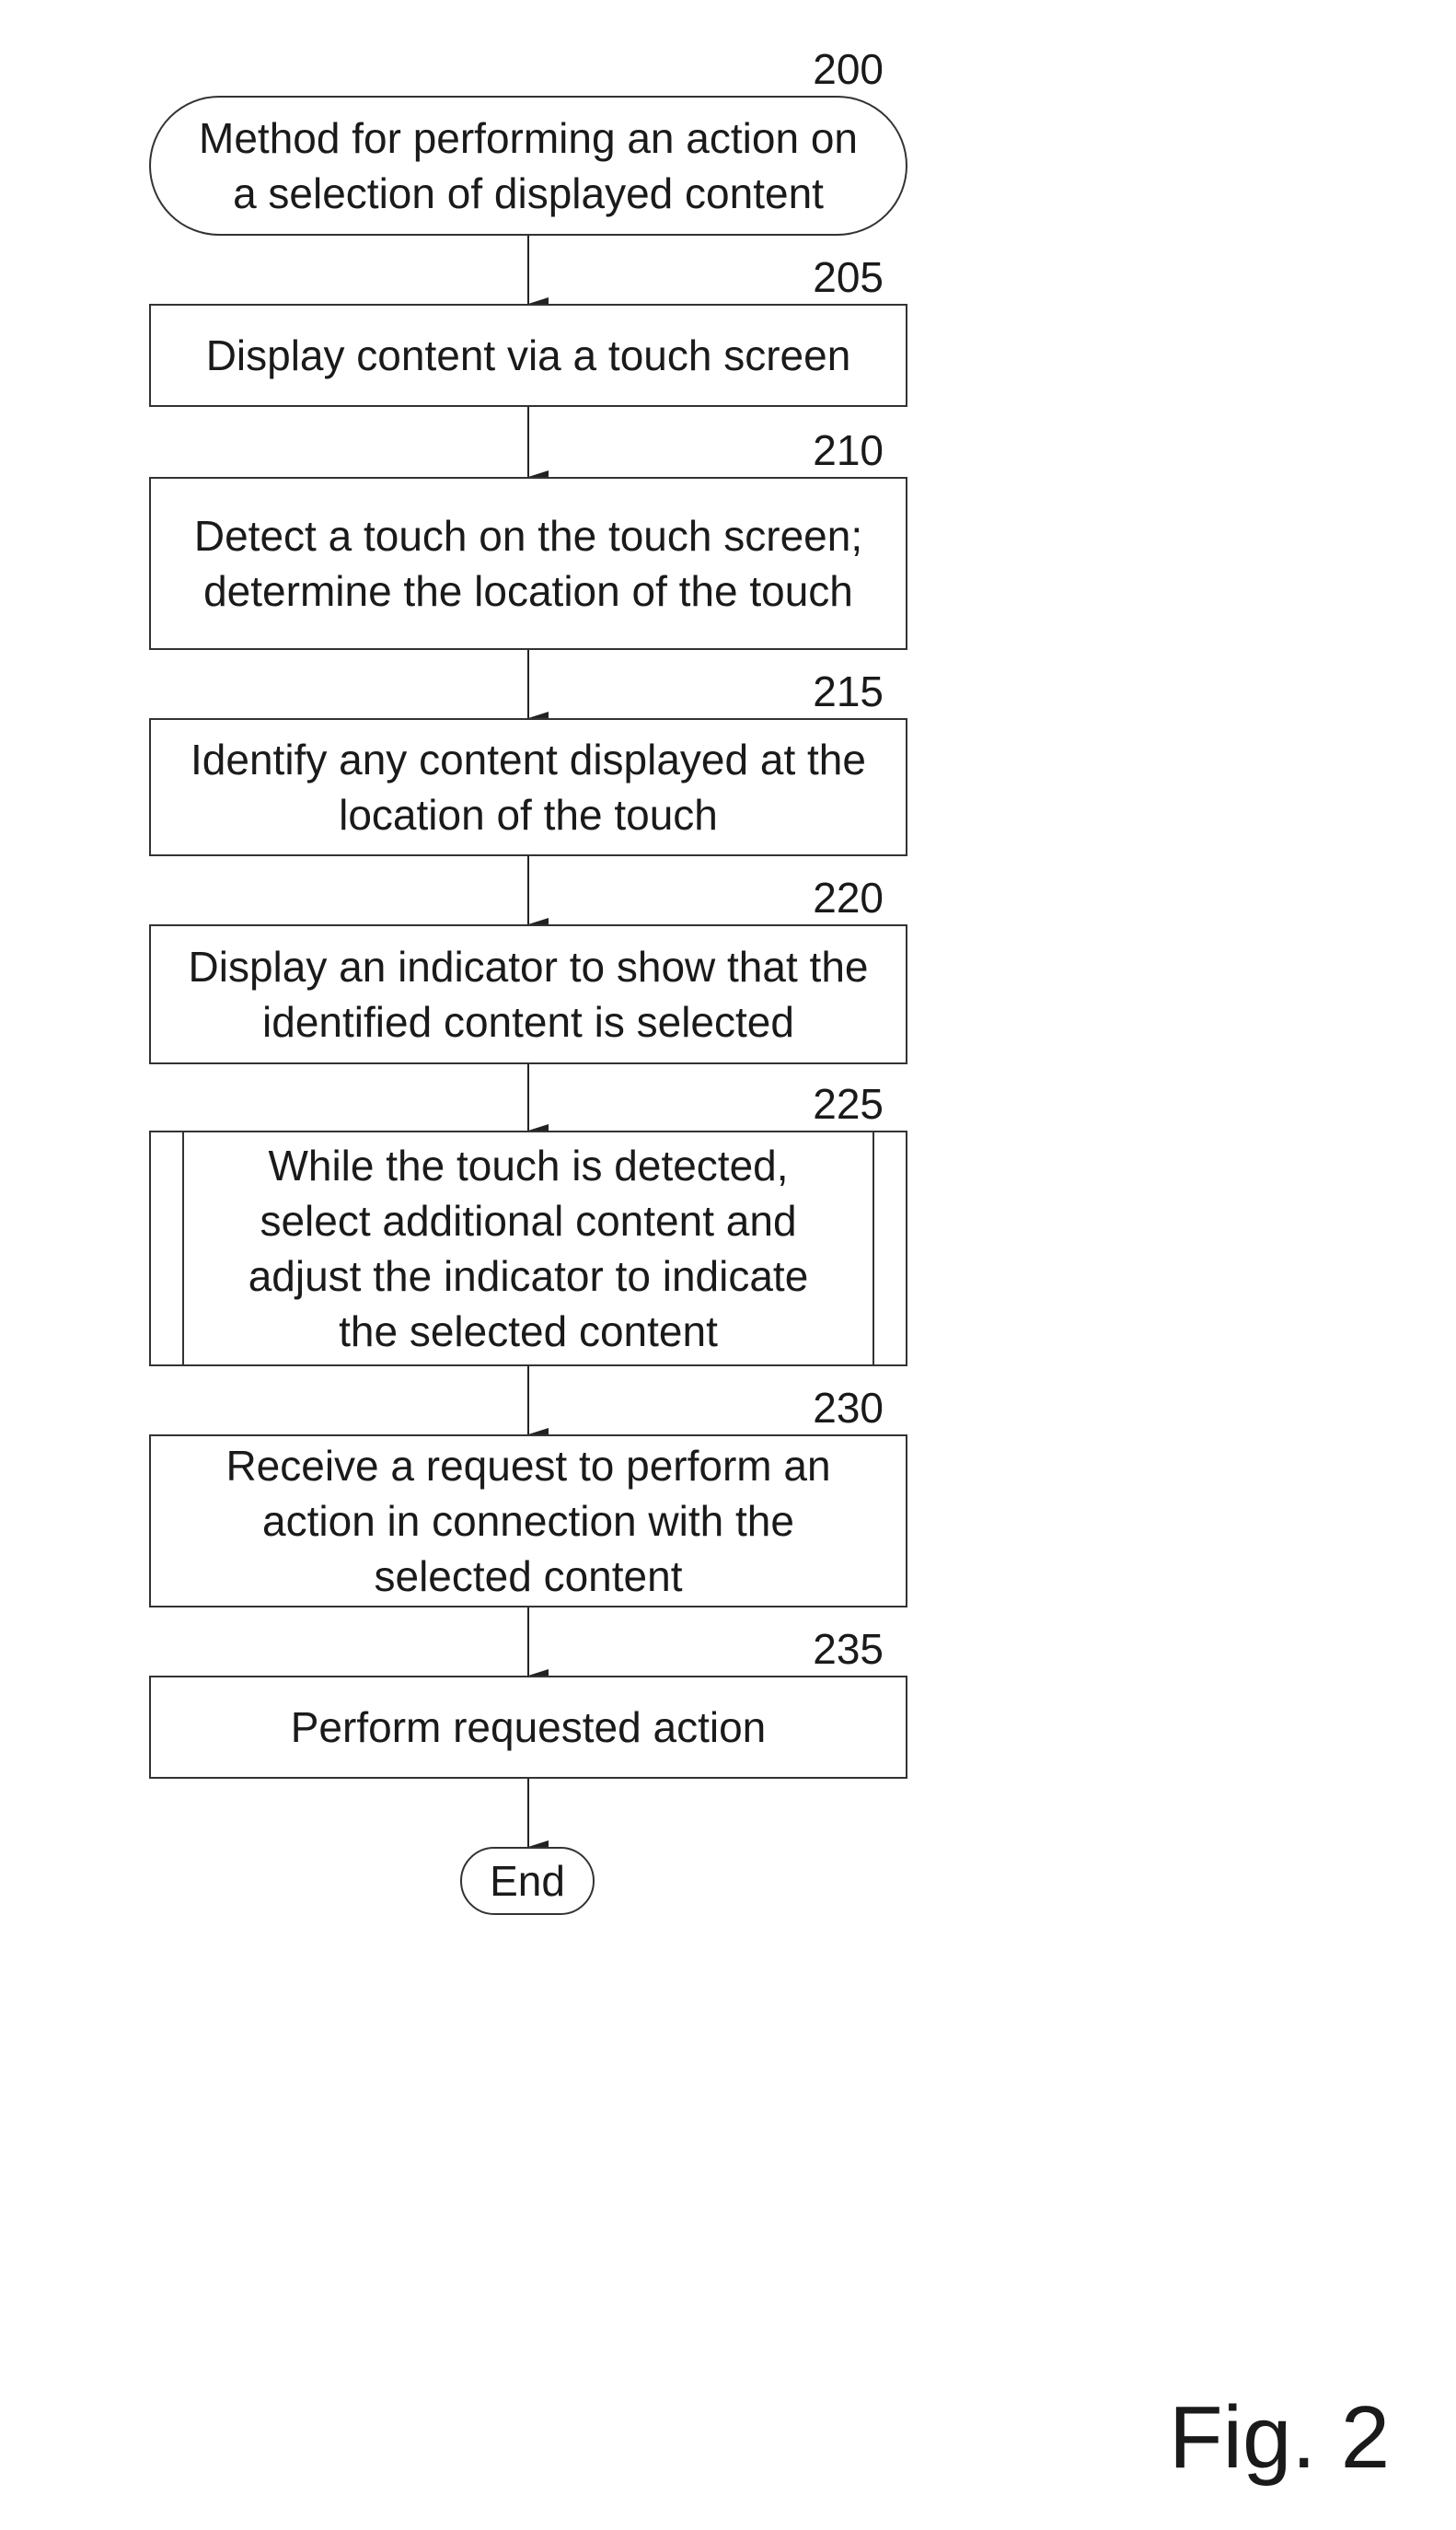 This screenshot has height=2530, width=1456. I want to click on step-ref-220: 220, so click(791, 897).